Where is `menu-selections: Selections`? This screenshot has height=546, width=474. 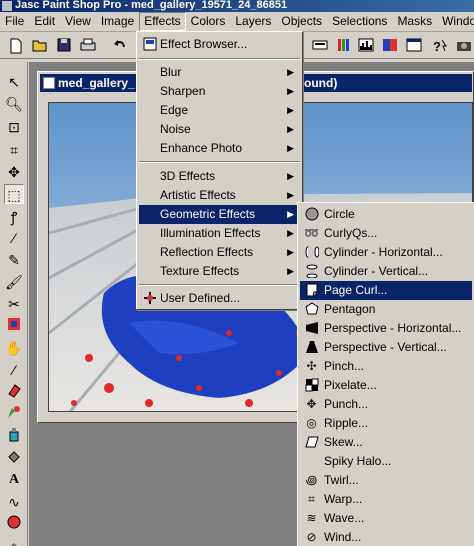 menu-selections: Selections is located at coordinates (359, 21).